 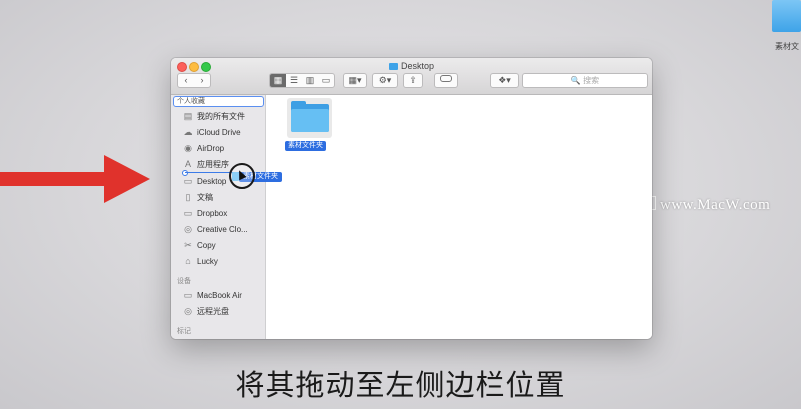 I want to click on tag-button, so click(x=446, y=80).